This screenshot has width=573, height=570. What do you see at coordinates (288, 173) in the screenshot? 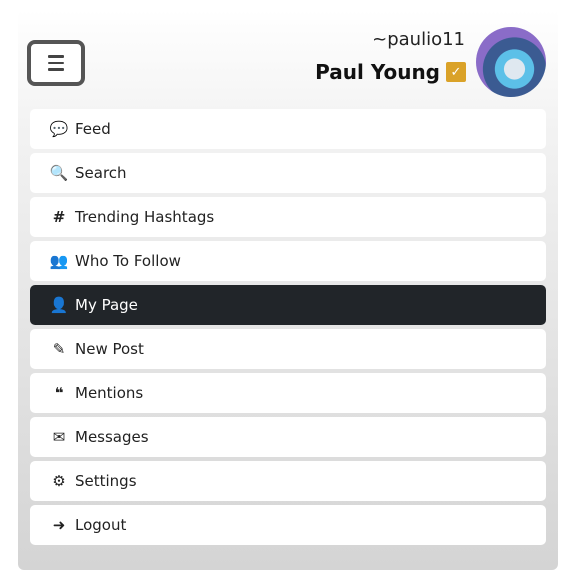
I see `nav-item-search: 🔍 Search` at bounding box center [288, 173].